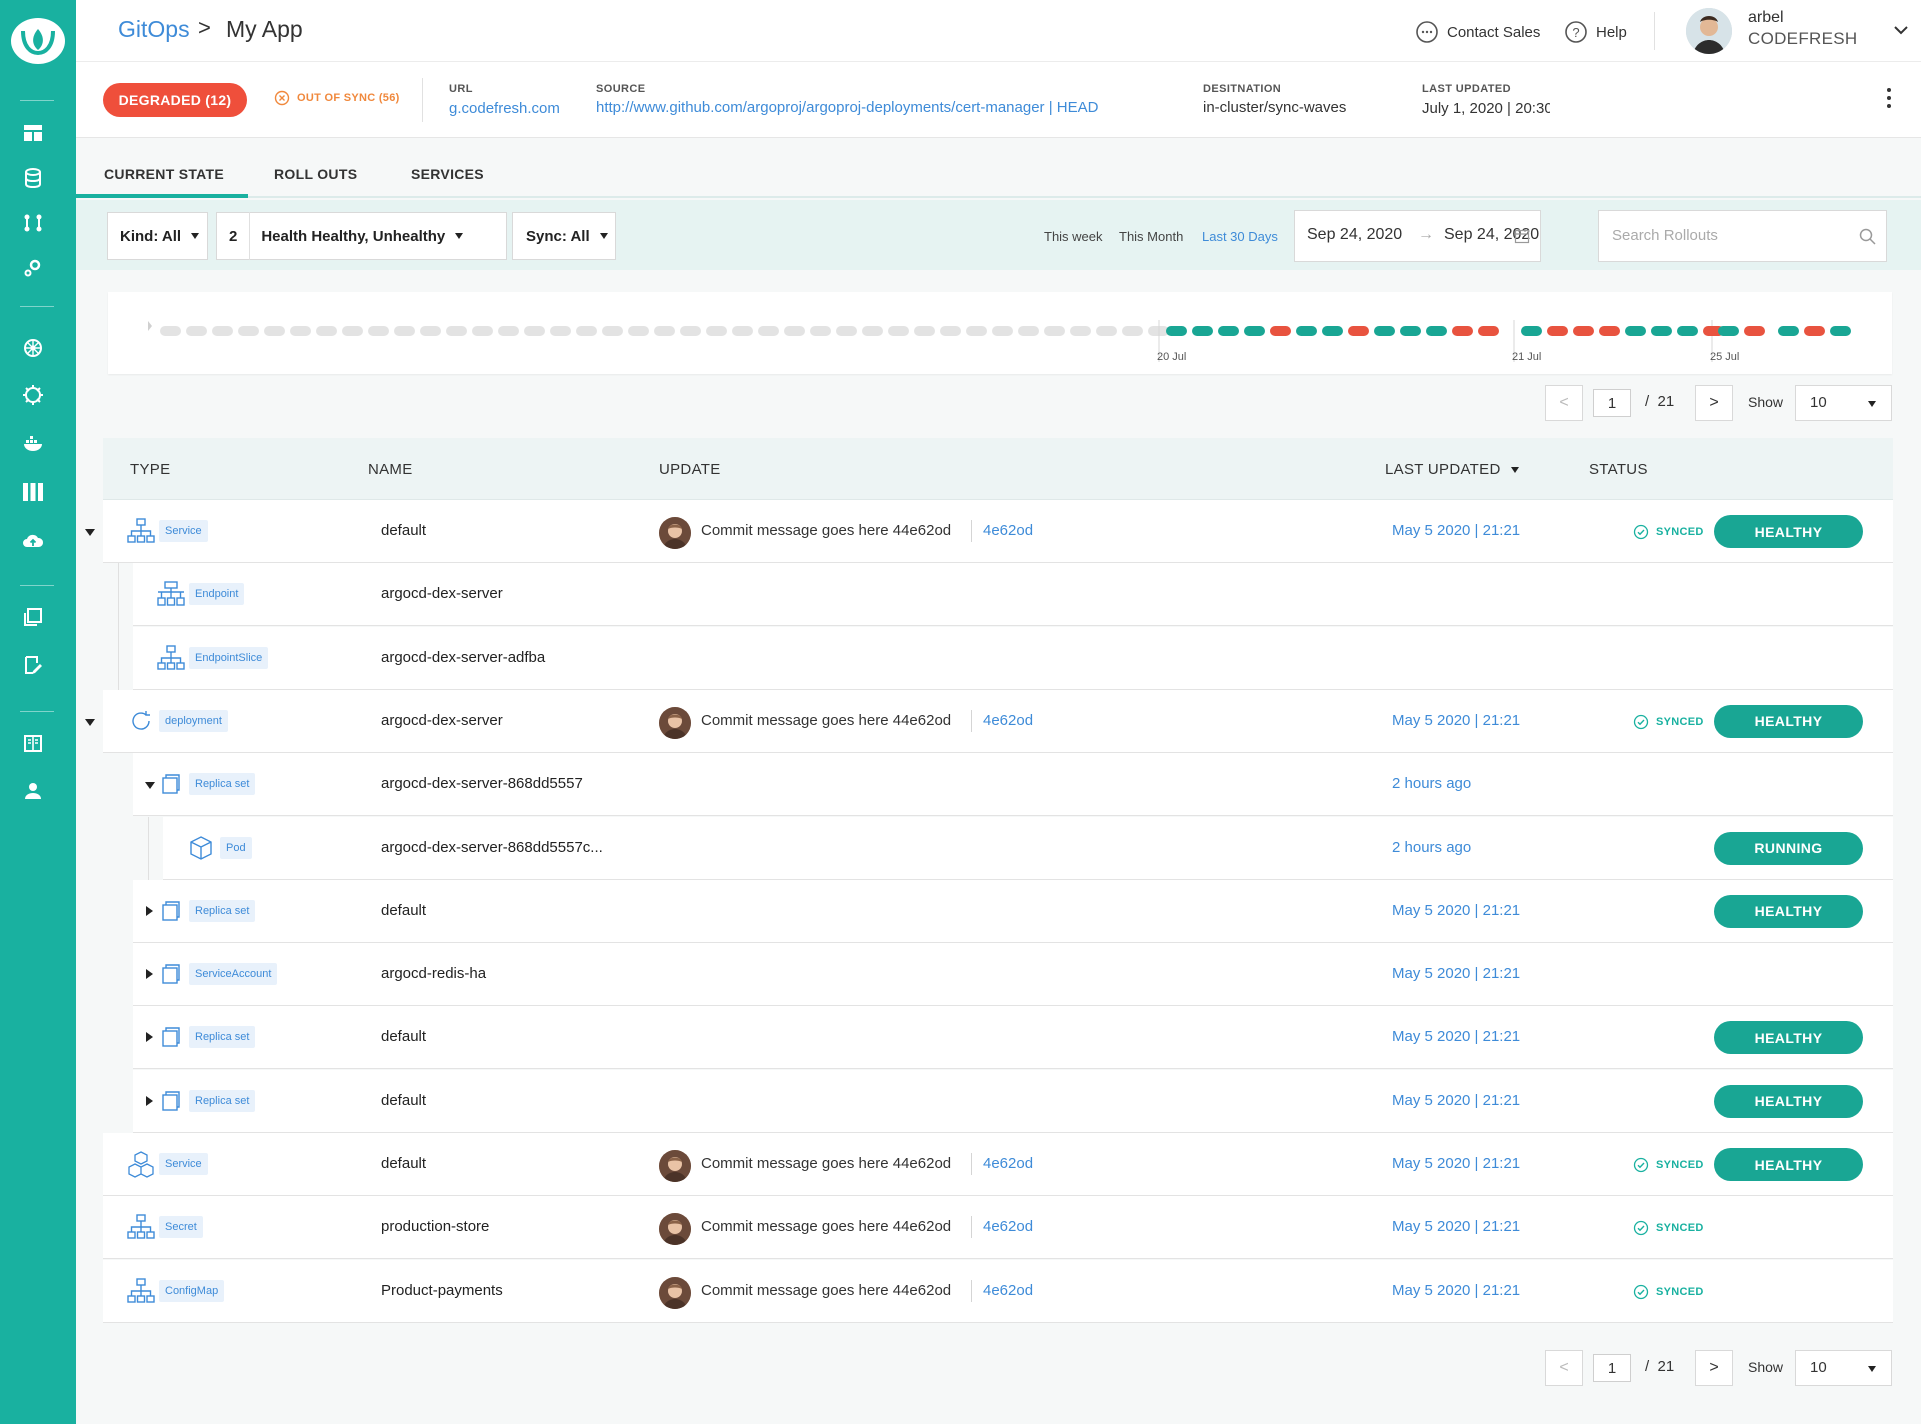 This screenshot has height=1424, width=1921. I want to click on header-type: TYPE, so click(150, 469).